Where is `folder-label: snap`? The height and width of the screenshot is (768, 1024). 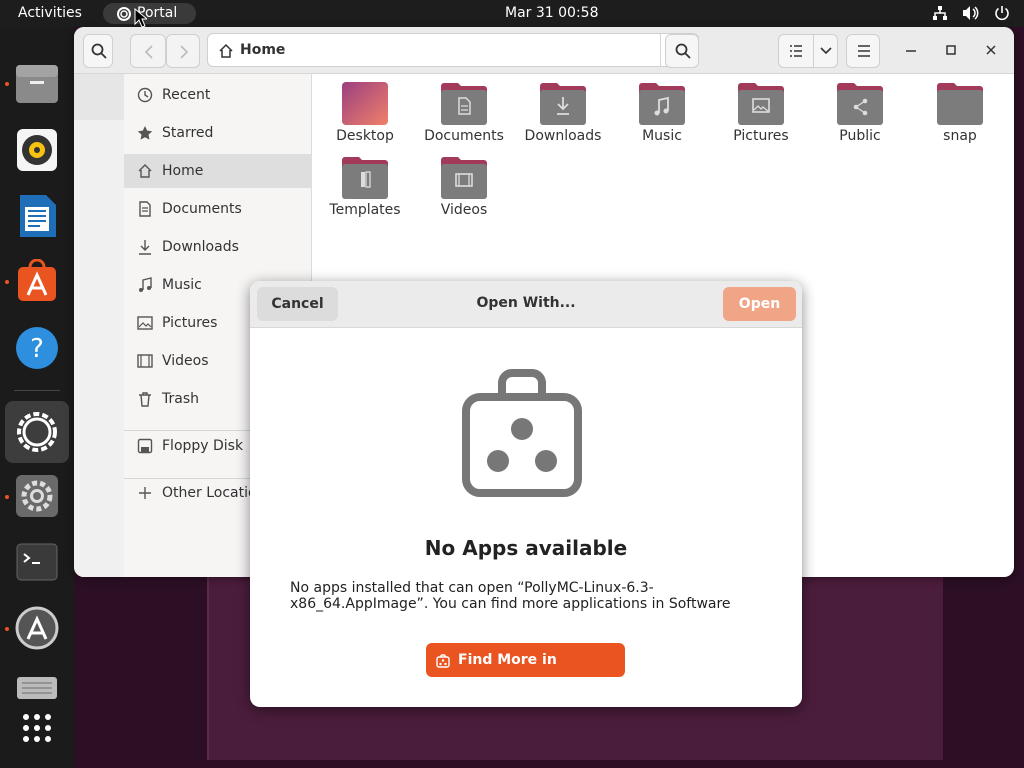
folder-label: snap is located at coordinates (960, 136).